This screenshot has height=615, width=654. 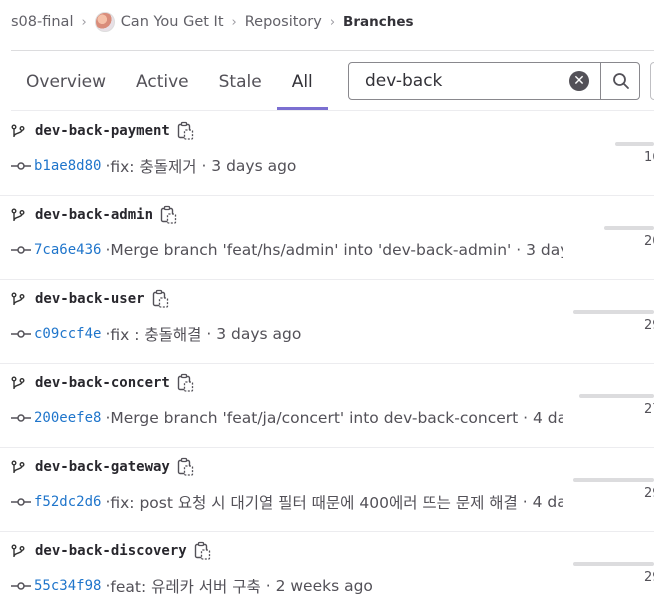 What do you see at coordinates (90, 299) in the screenshot?
I see `branch-name-link: dev-back-user` at bounding box center [90, 299].